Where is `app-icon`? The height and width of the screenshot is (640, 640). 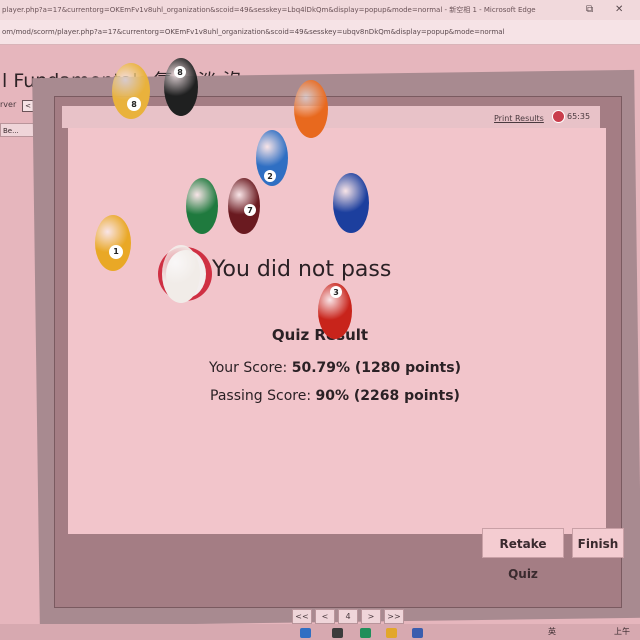 app-icon is located at coordinates (417, 633).